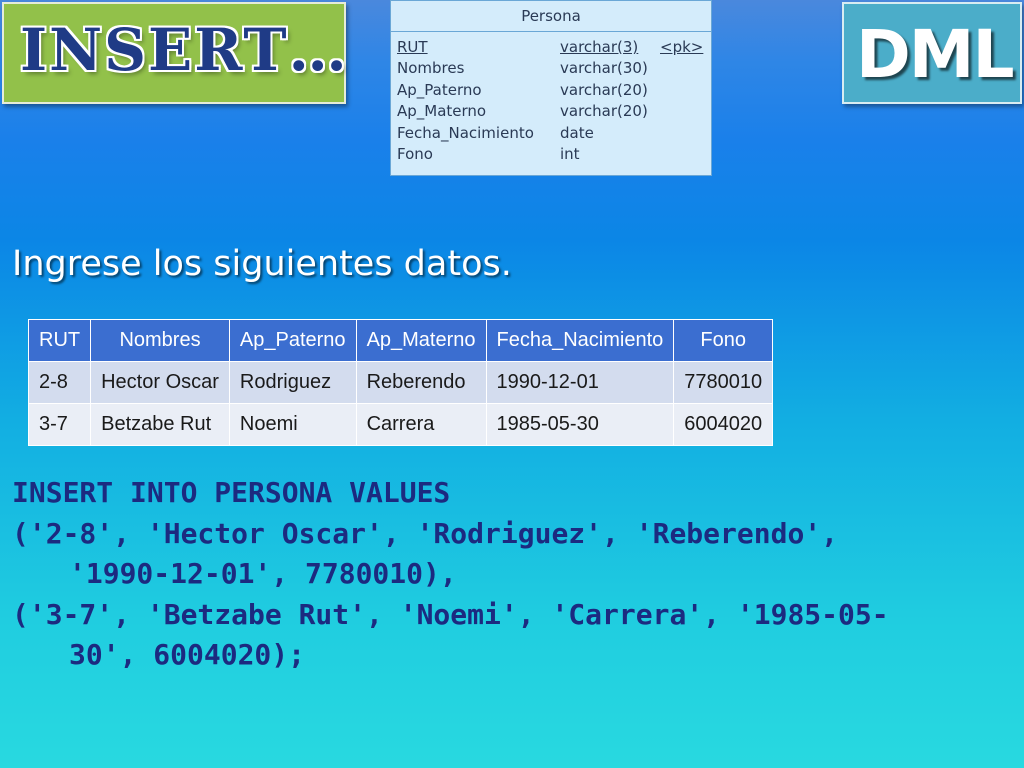 The image size is (1024, 768). I want to click on table-cell: 1990-12-01, so click(580, 382).